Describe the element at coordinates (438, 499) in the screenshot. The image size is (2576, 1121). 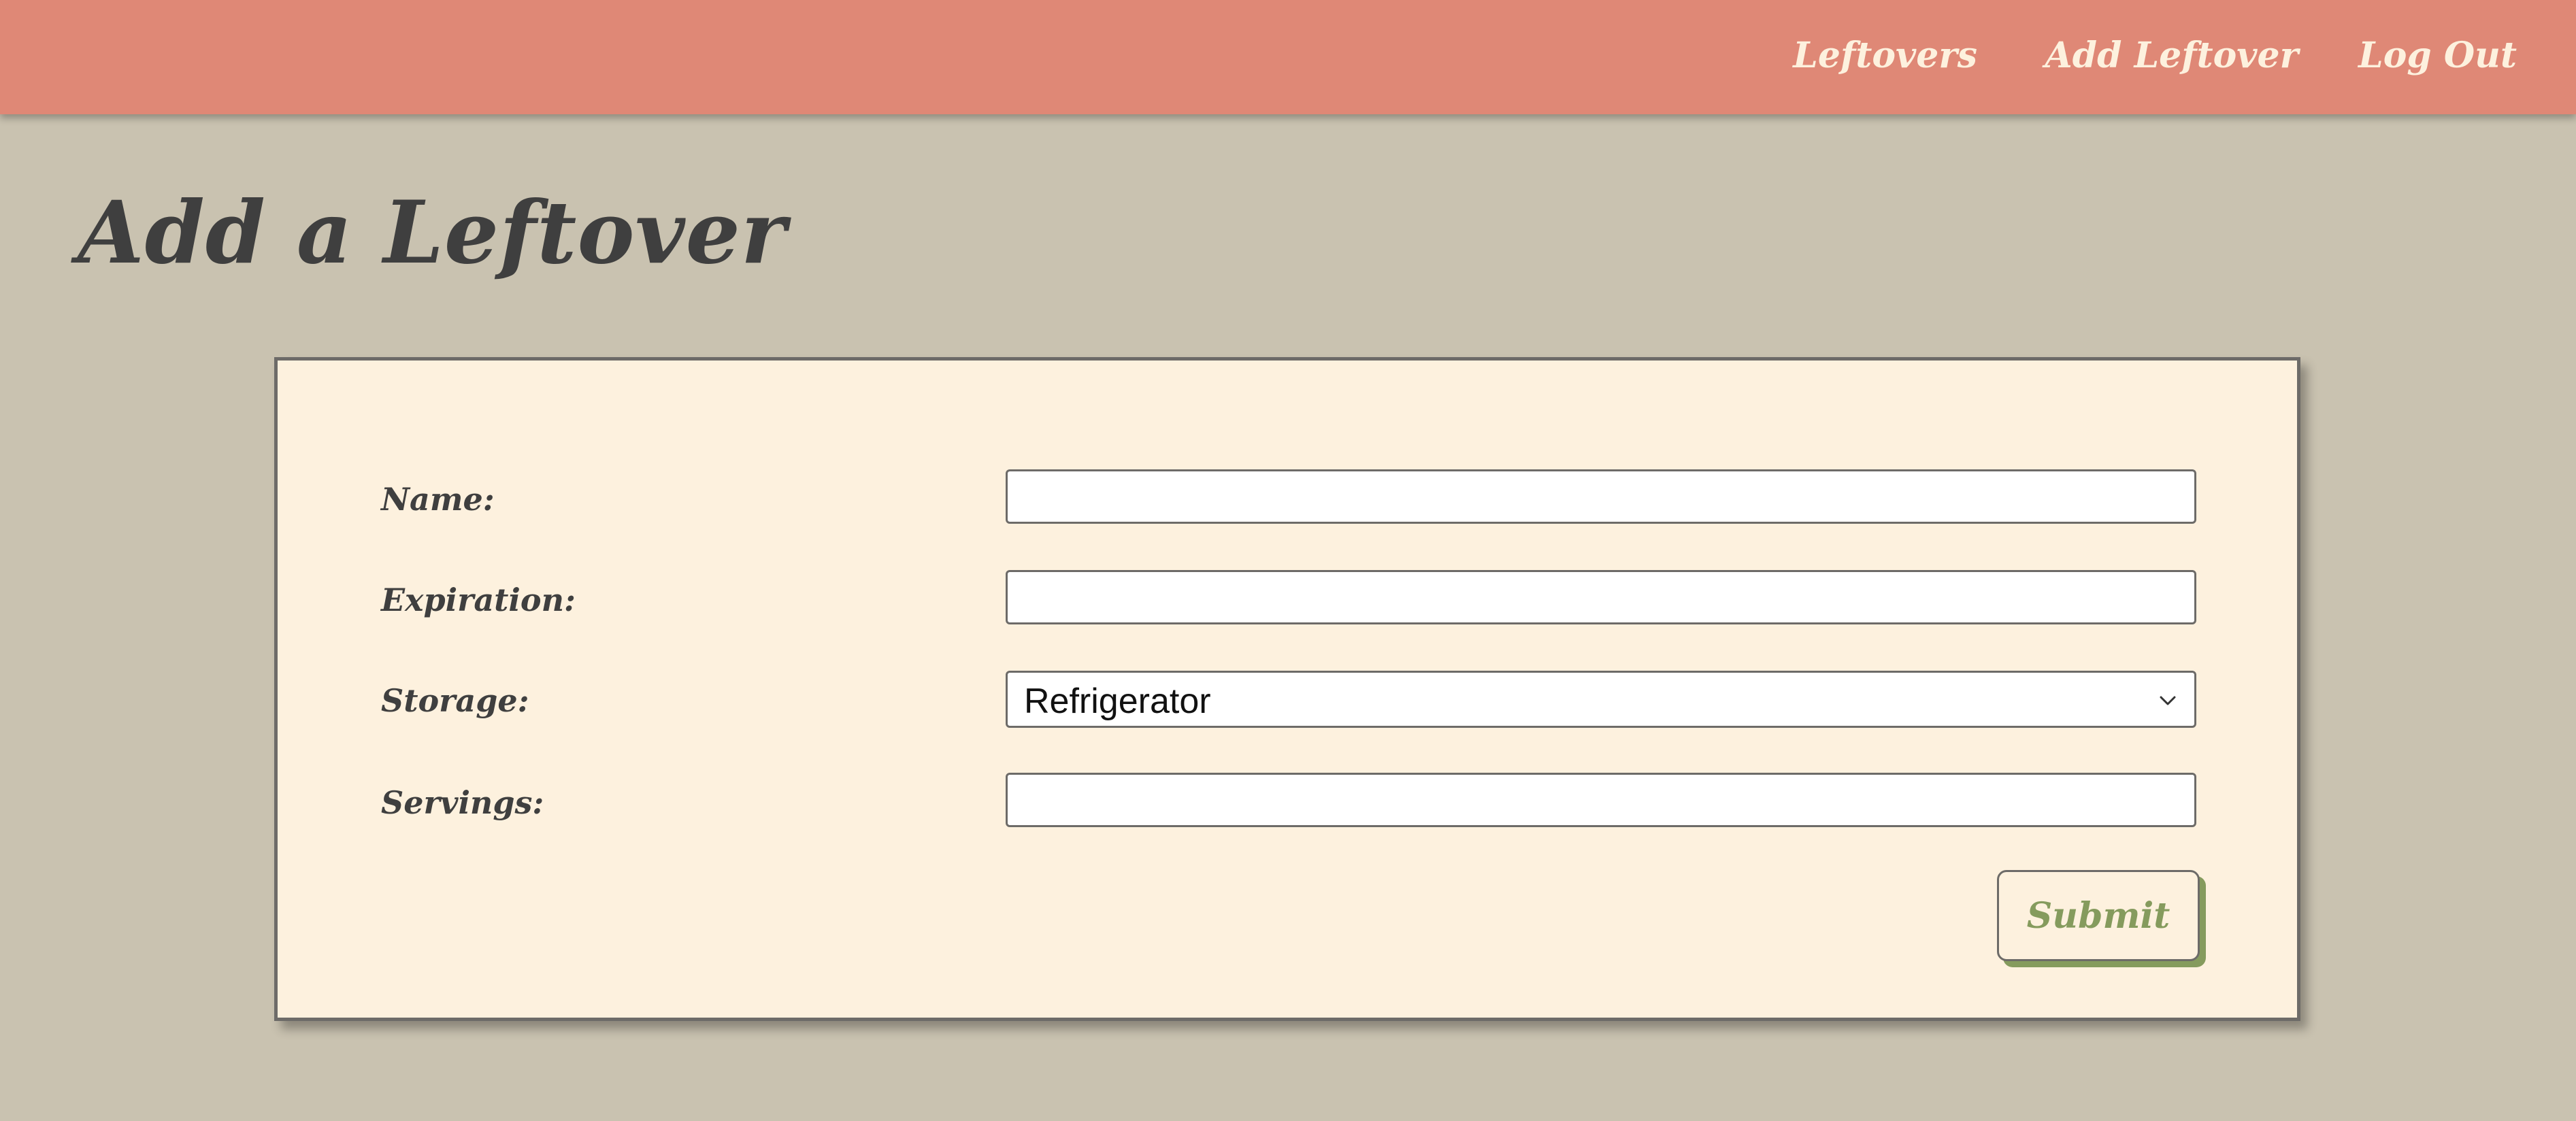
I see `name-label: Name:` at that location.